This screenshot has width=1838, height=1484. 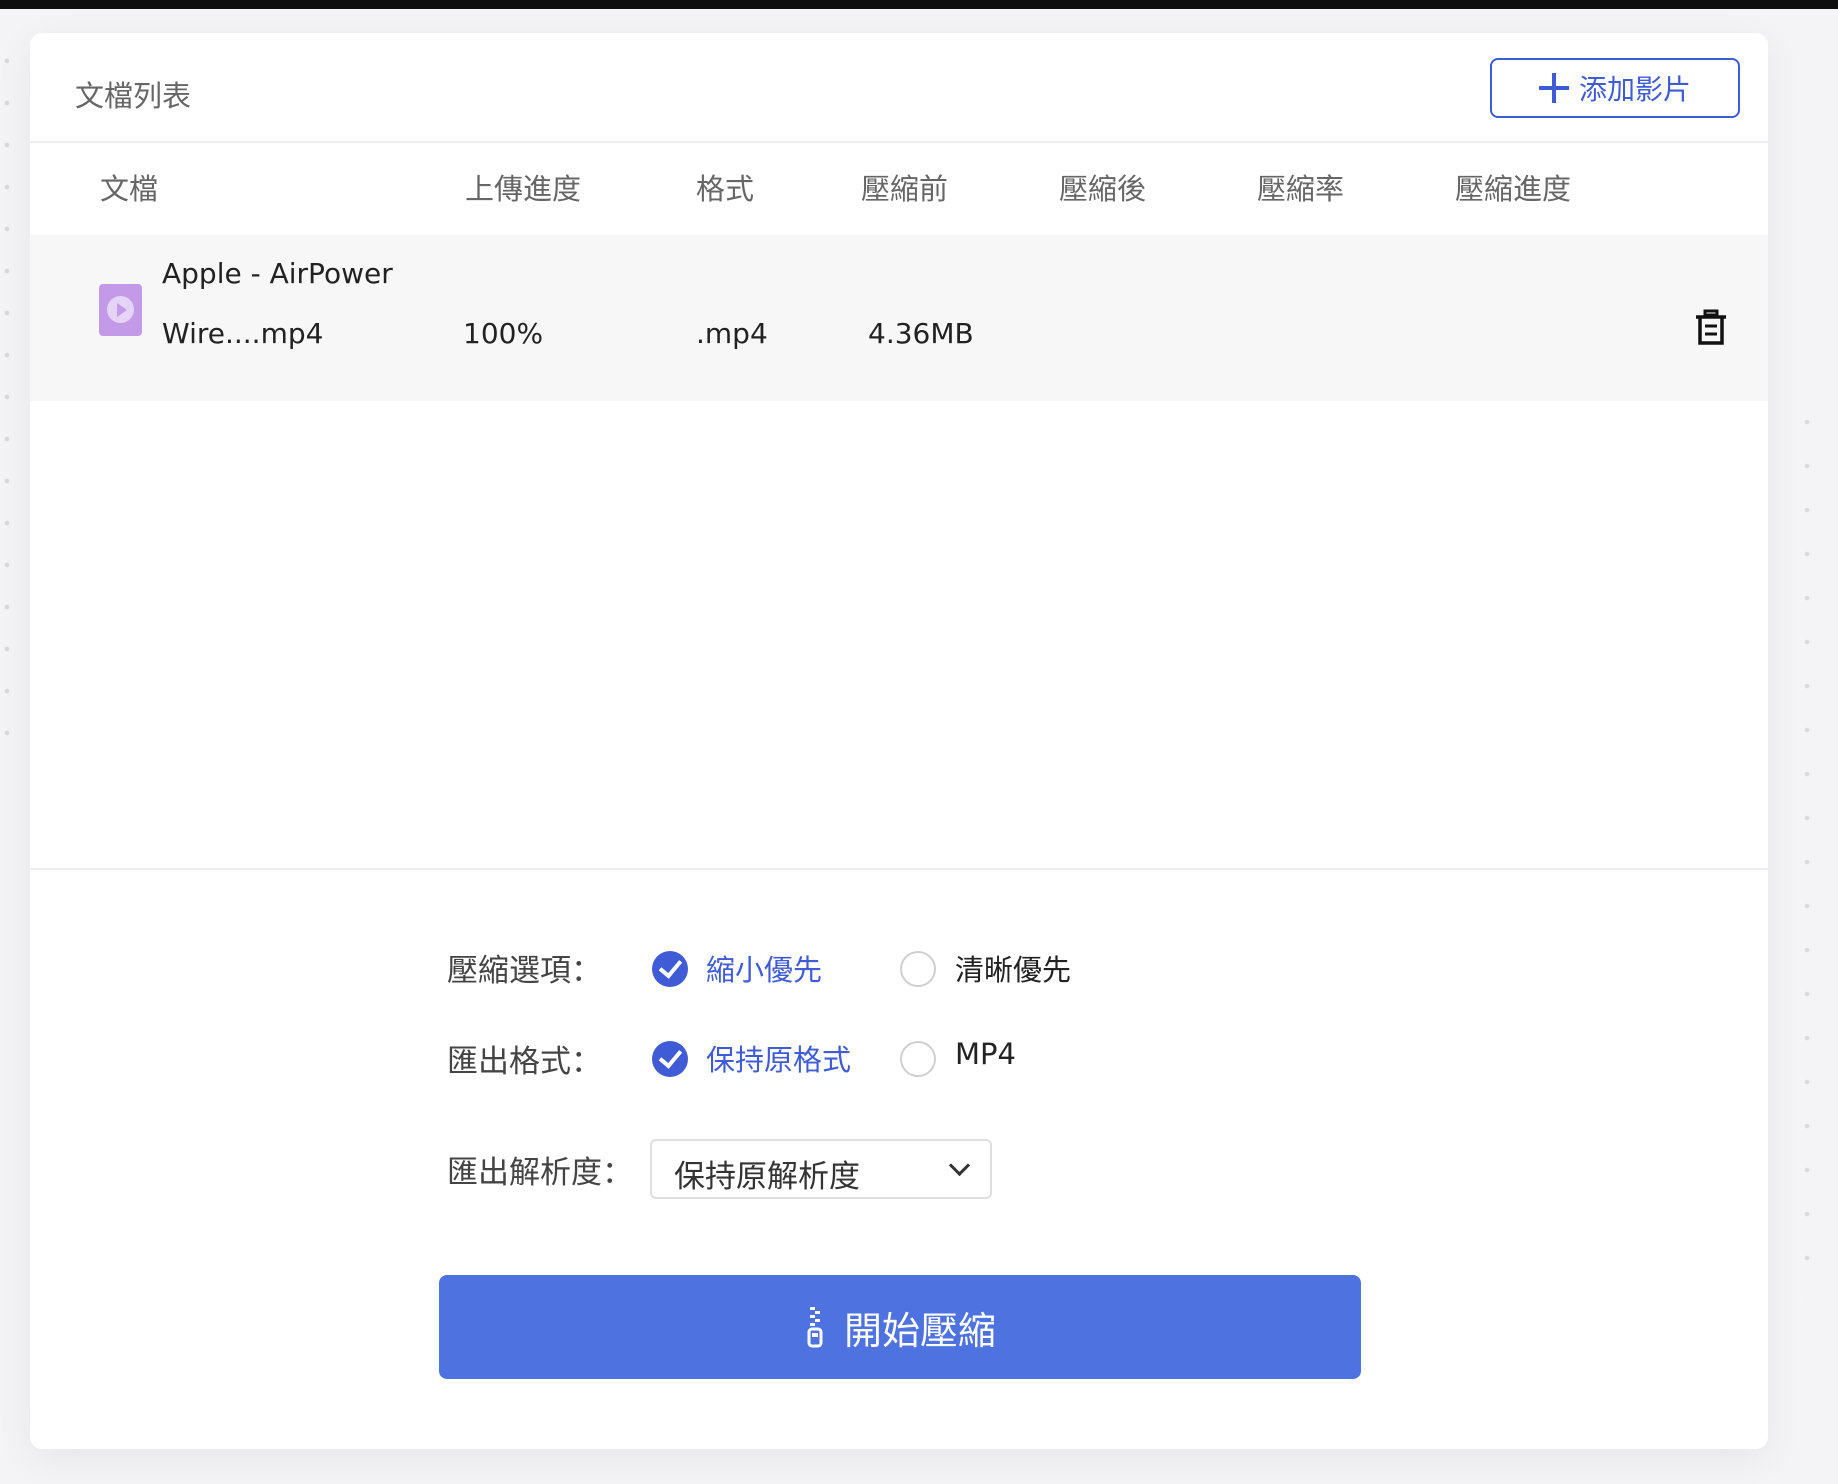 I want to click on radio-keep-original-format, so click(x=670, y=1059).